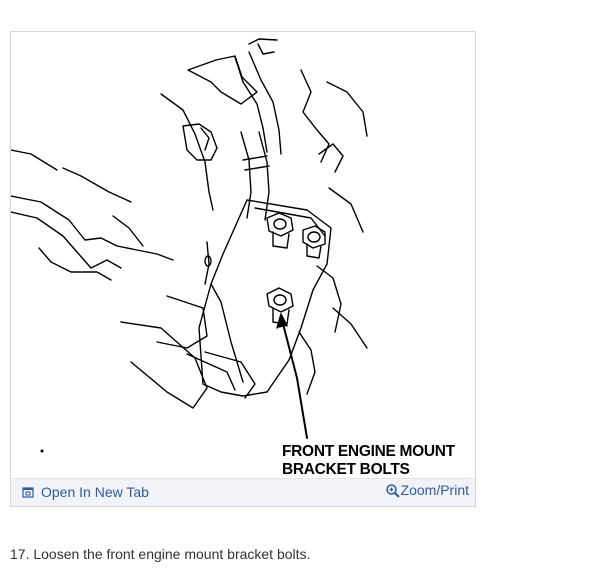 This screenshot has width=599, height=571. I want to click on open-in-new-tab-link: Open In New Tab, so click(85, 492).